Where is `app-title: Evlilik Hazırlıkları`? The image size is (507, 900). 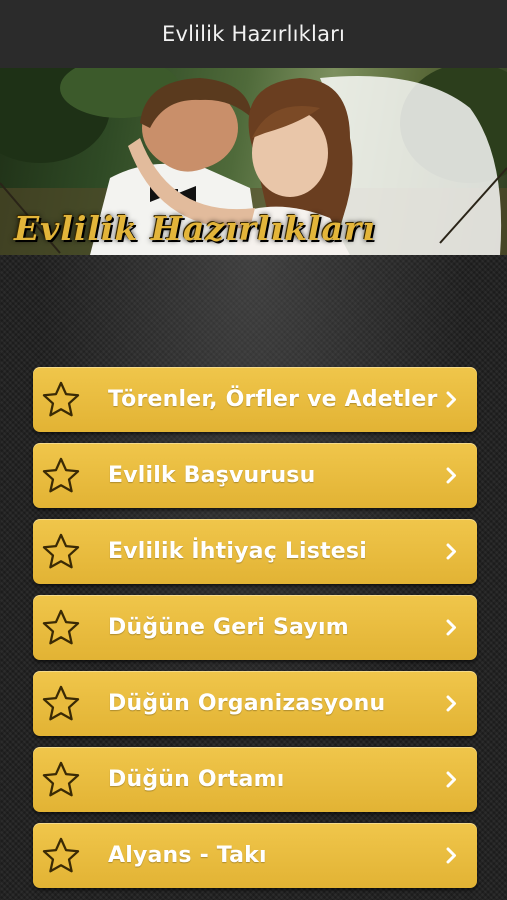
app-title: Evlilik Hazırlıkları is located at coordinates (253, 34).